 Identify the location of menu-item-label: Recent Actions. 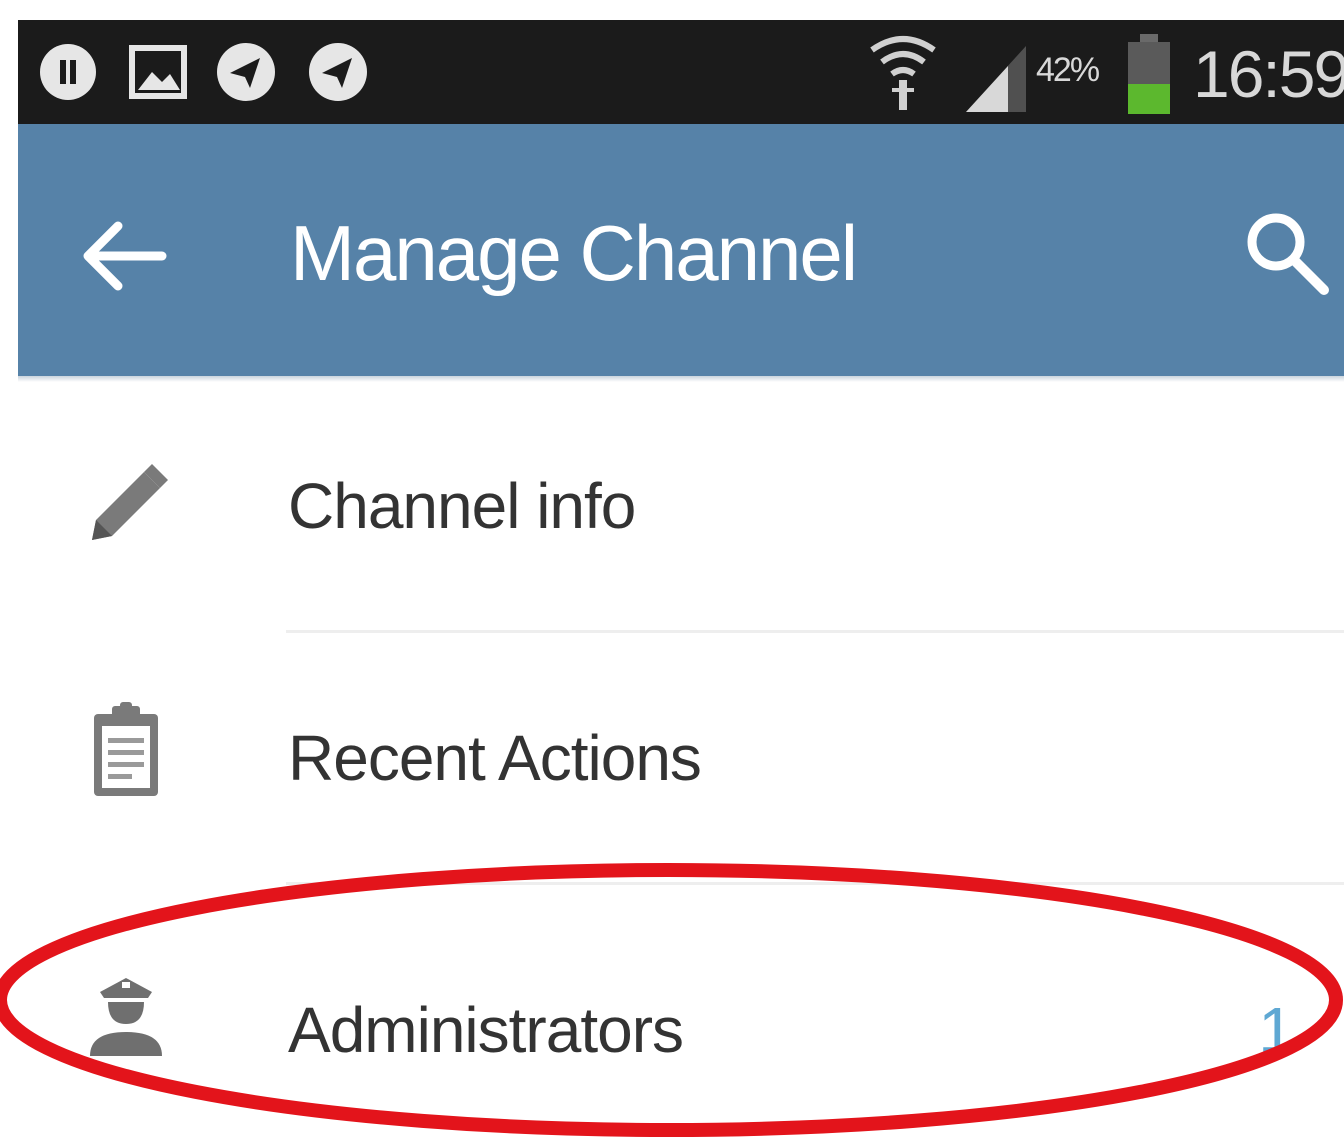
(495, 758).